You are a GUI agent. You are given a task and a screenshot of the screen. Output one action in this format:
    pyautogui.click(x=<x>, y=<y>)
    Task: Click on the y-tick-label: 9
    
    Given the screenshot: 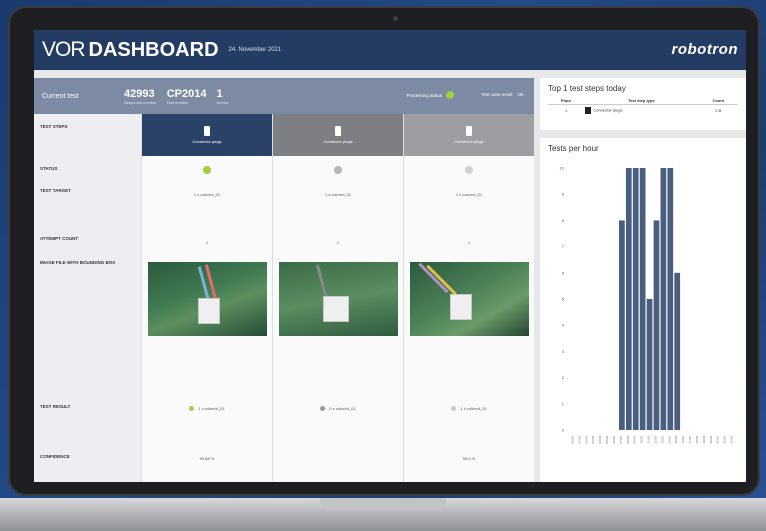 What is the action you would take?
    pyautogui.click(x=563, y=194)
    